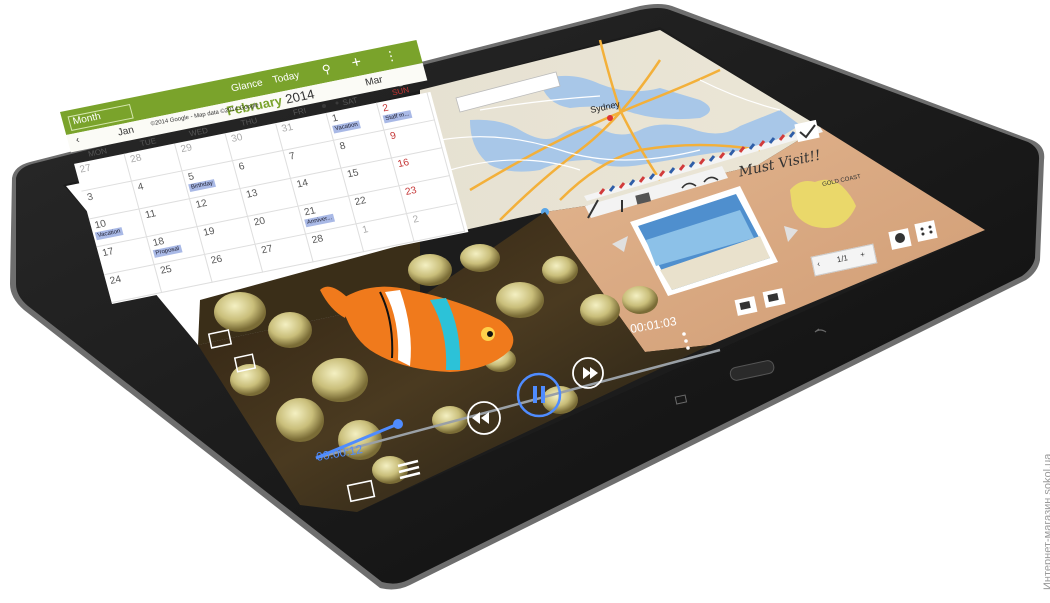 This screenshot has width=1050, height=603. Describe the element at coordinates (108, 253) in the screenshot. I see `day-number: 17` at that location.